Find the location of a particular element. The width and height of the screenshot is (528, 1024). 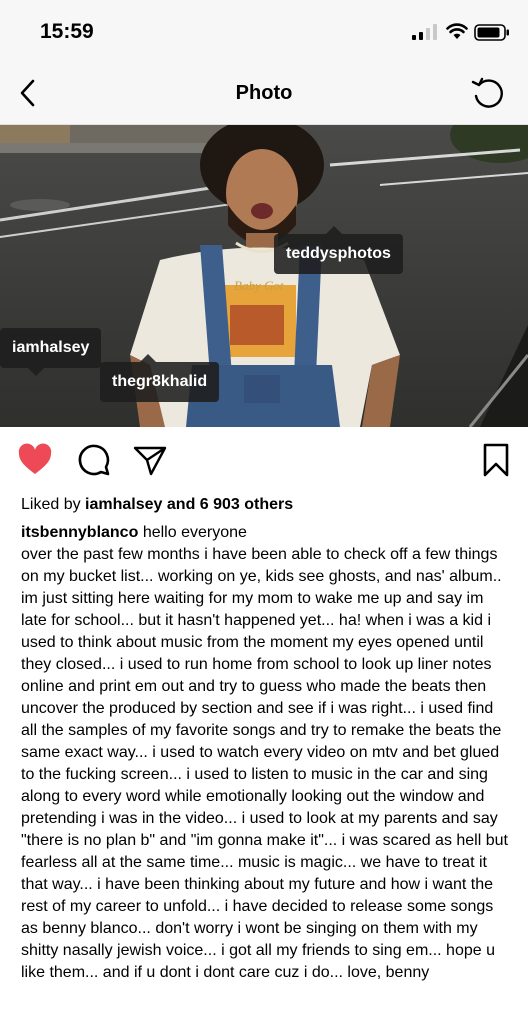

caption-username: itsbennyblanco is located at coordinates (79, 532).